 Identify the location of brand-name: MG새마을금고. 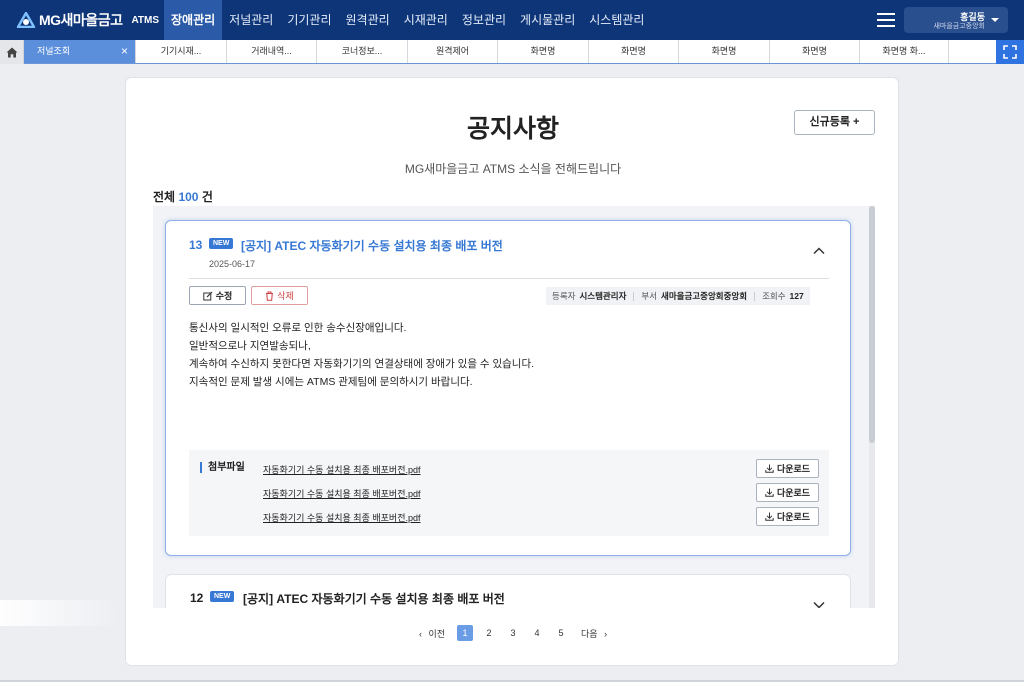
(81, 20).